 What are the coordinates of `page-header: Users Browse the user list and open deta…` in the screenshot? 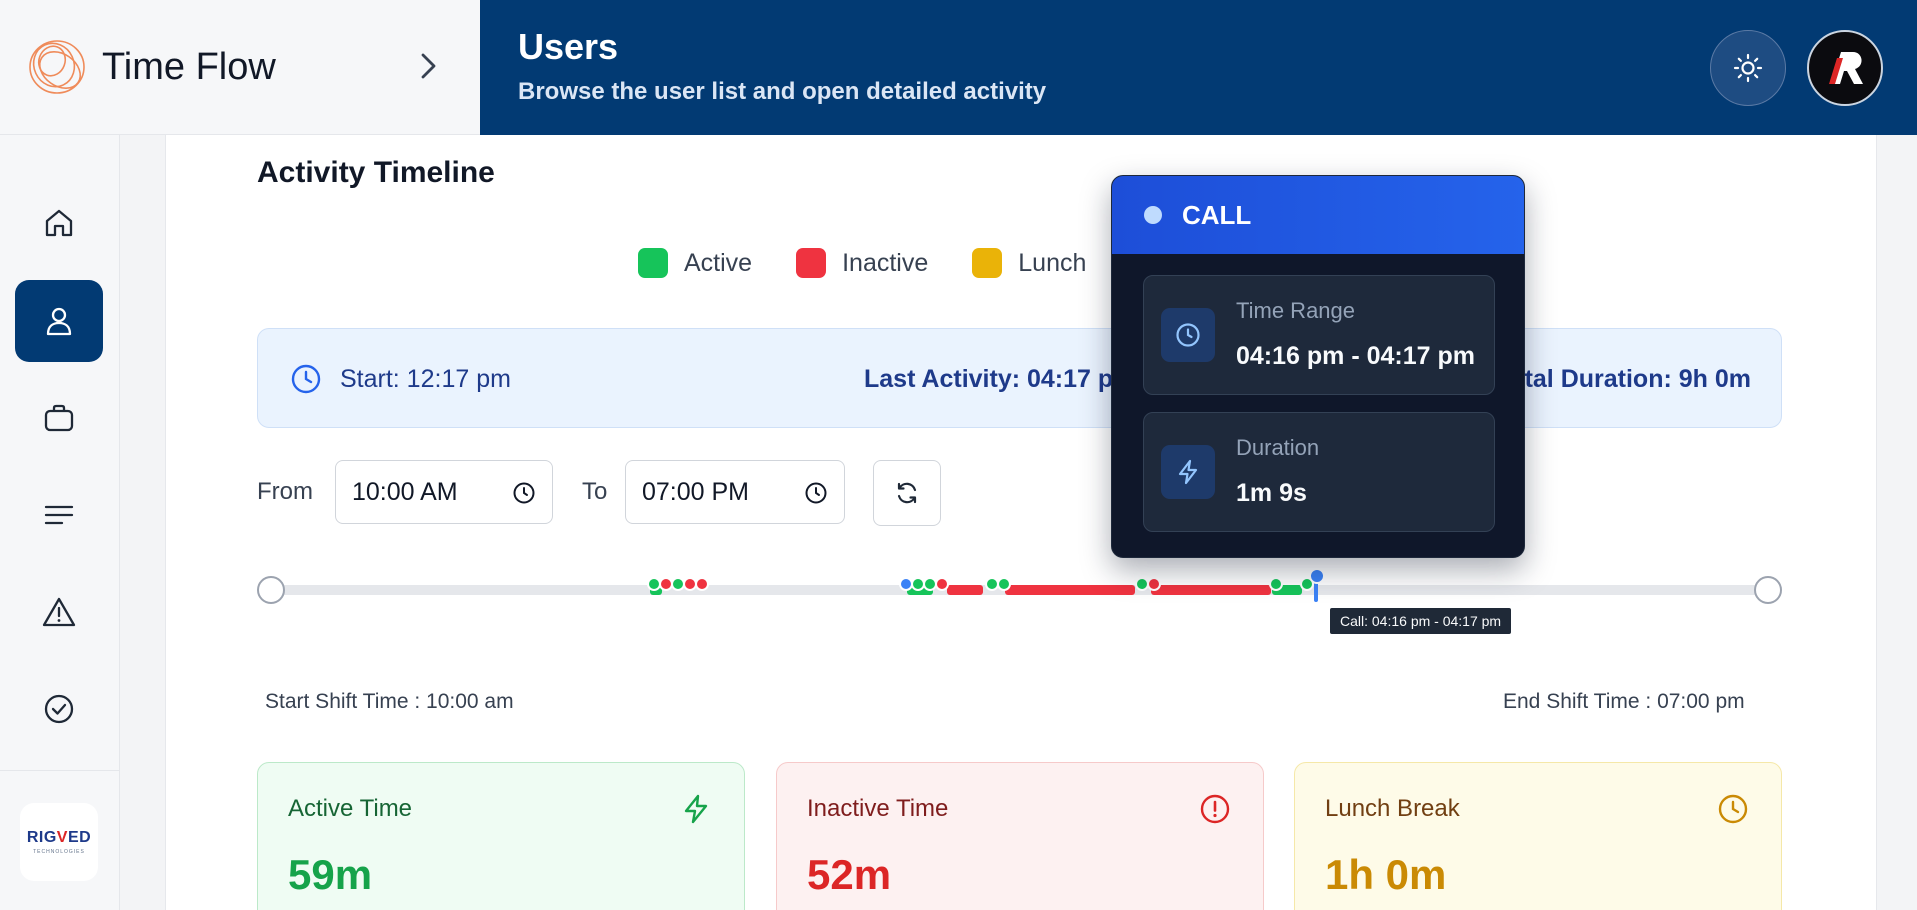 It's located at (1198, 67).